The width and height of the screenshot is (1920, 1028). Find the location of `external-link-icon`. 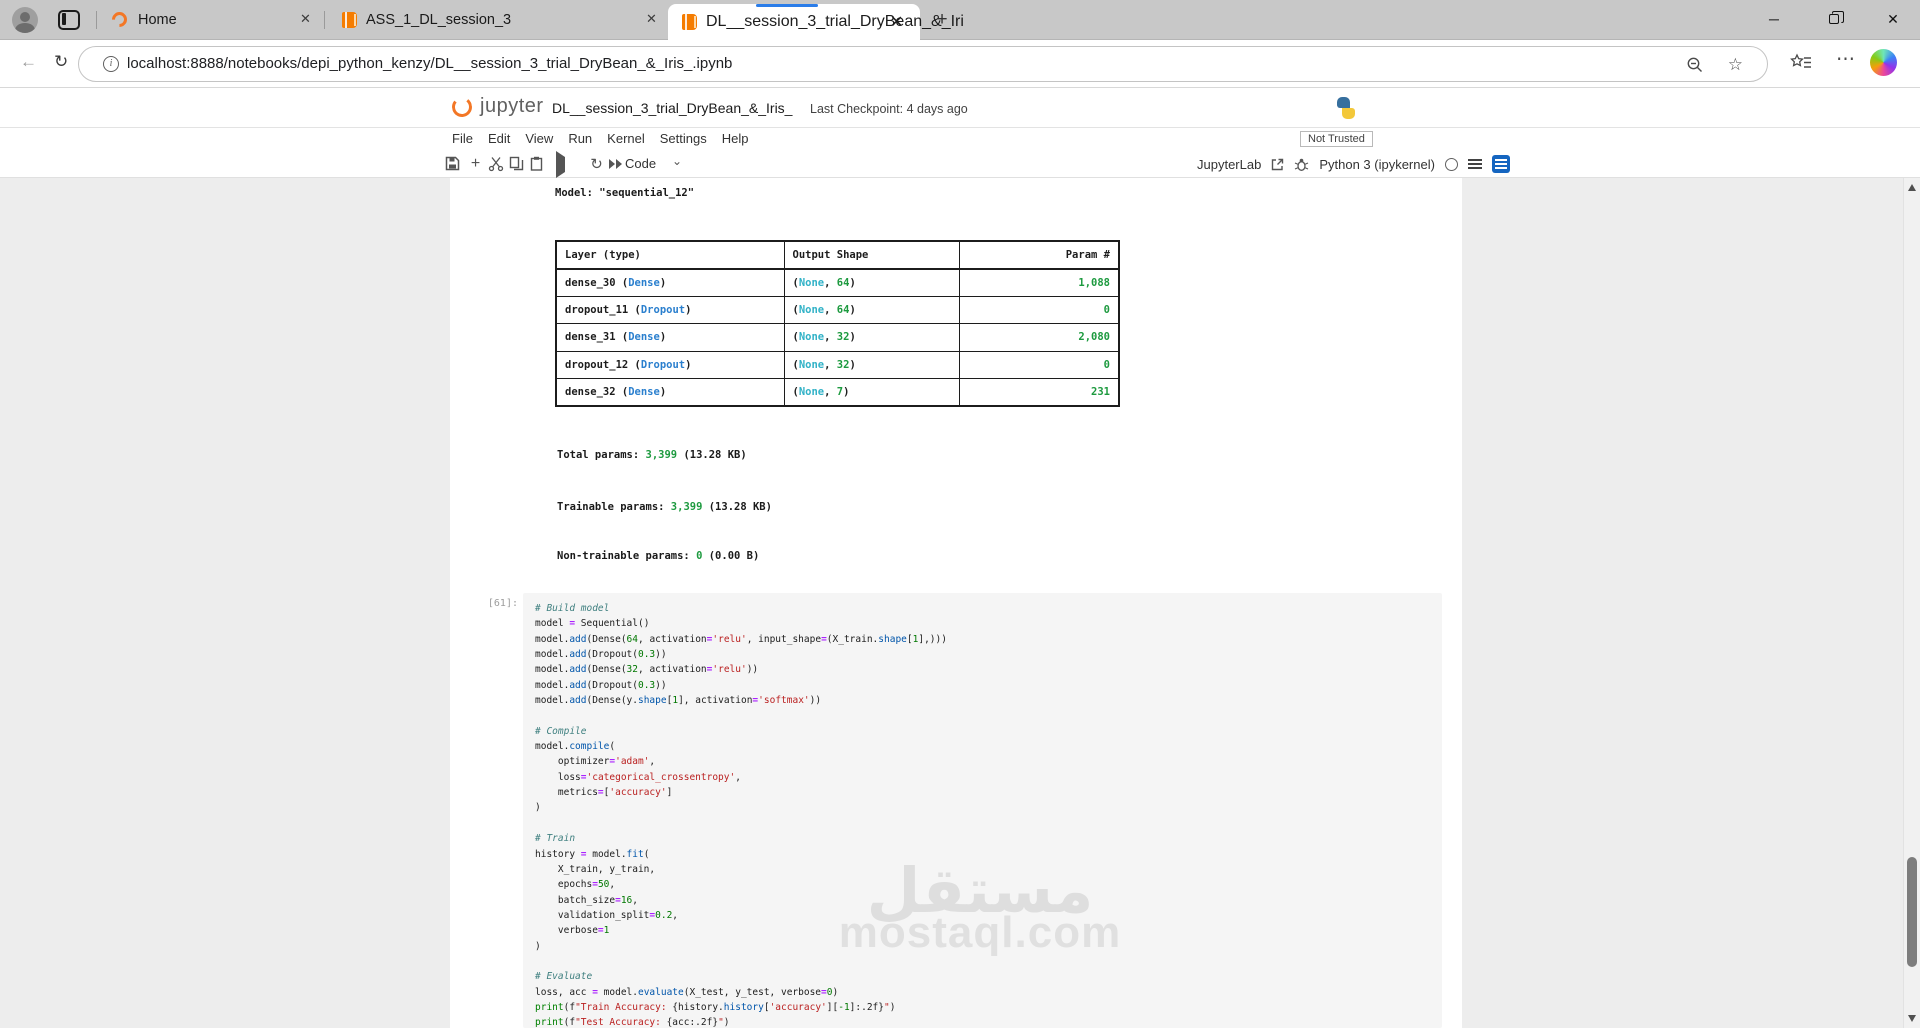

external-link-icon is located at coordinates (1278, 164).